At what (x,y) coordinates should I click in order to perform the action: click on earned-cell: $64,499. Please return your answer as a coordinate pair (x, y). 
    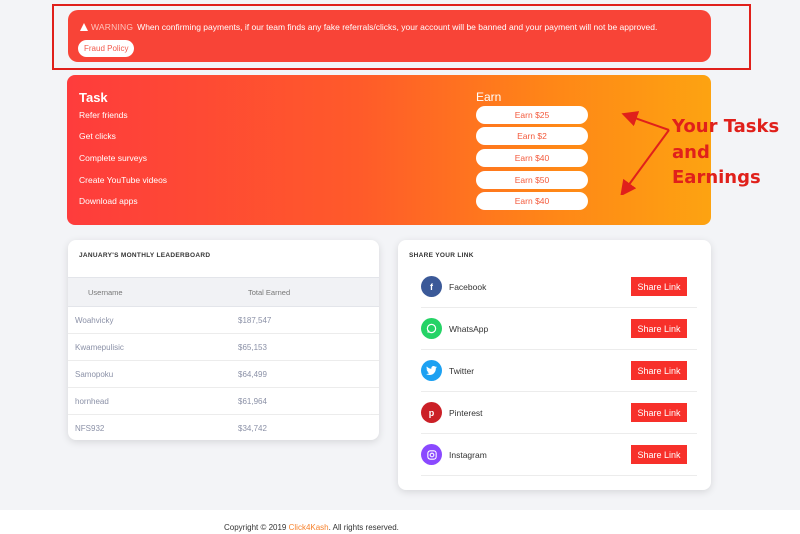
    Looking at the image, I should click on (252, 374).